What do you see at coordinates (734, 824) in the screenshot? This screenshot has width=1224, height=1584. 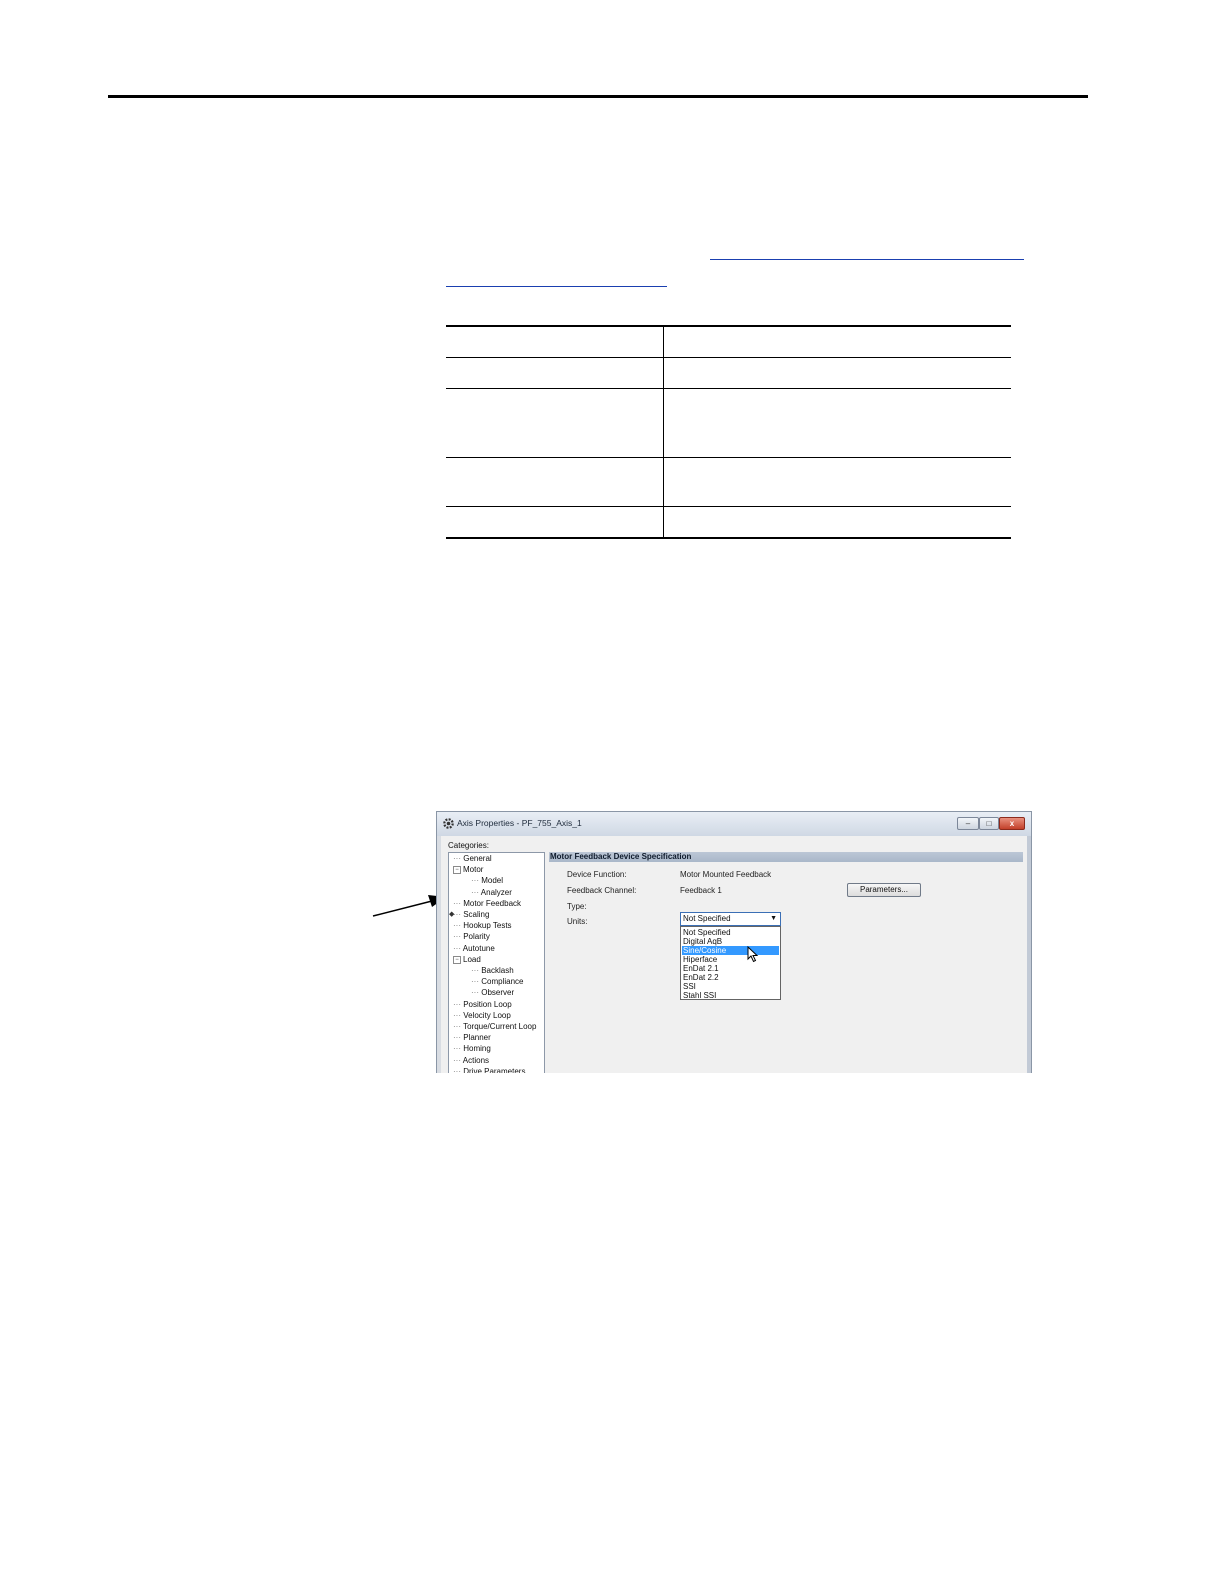 I see `title-bar: Axis Properties - PF_755_Axis_1 – □ x` at bounding box center [734, 824].